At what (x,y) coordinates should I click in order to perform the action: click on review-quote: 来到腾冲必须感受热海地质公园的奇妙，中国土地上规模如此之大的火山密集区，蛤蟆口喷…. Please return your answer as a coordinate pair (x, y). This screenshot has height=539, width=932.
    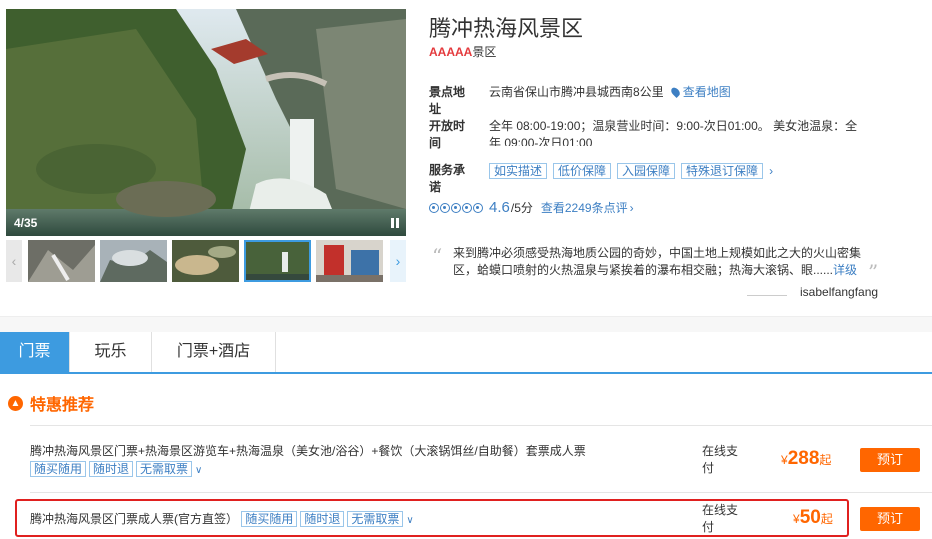
    Looking at the image, I should click on (661, 262).